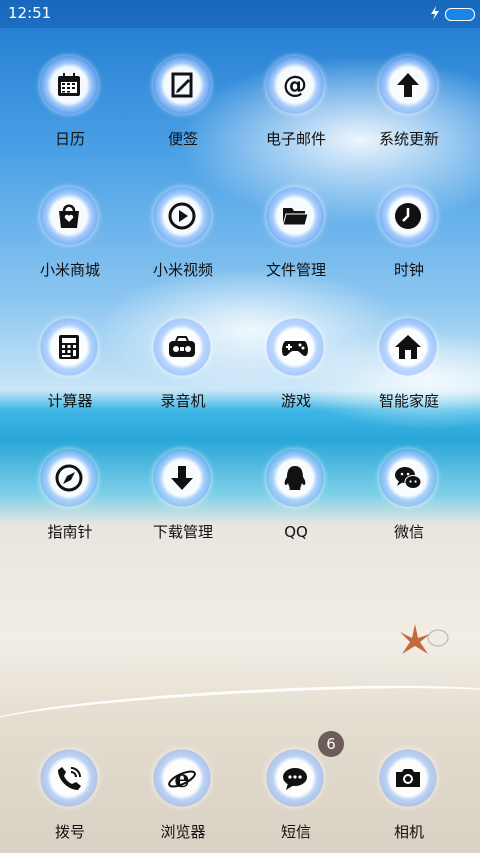 The width and height of the screenshot is (480, 853). I want to click on app-smart-home: 智能家庭, so click(409, 368).